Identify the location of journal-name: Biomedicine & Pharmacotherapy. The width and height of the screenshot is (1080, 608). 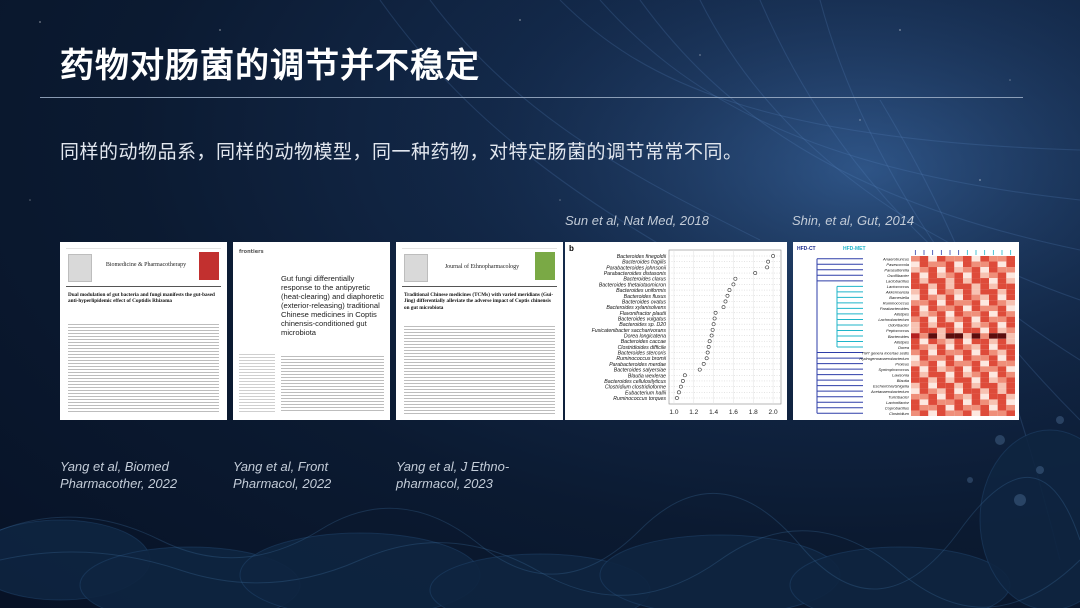
(146, 265).